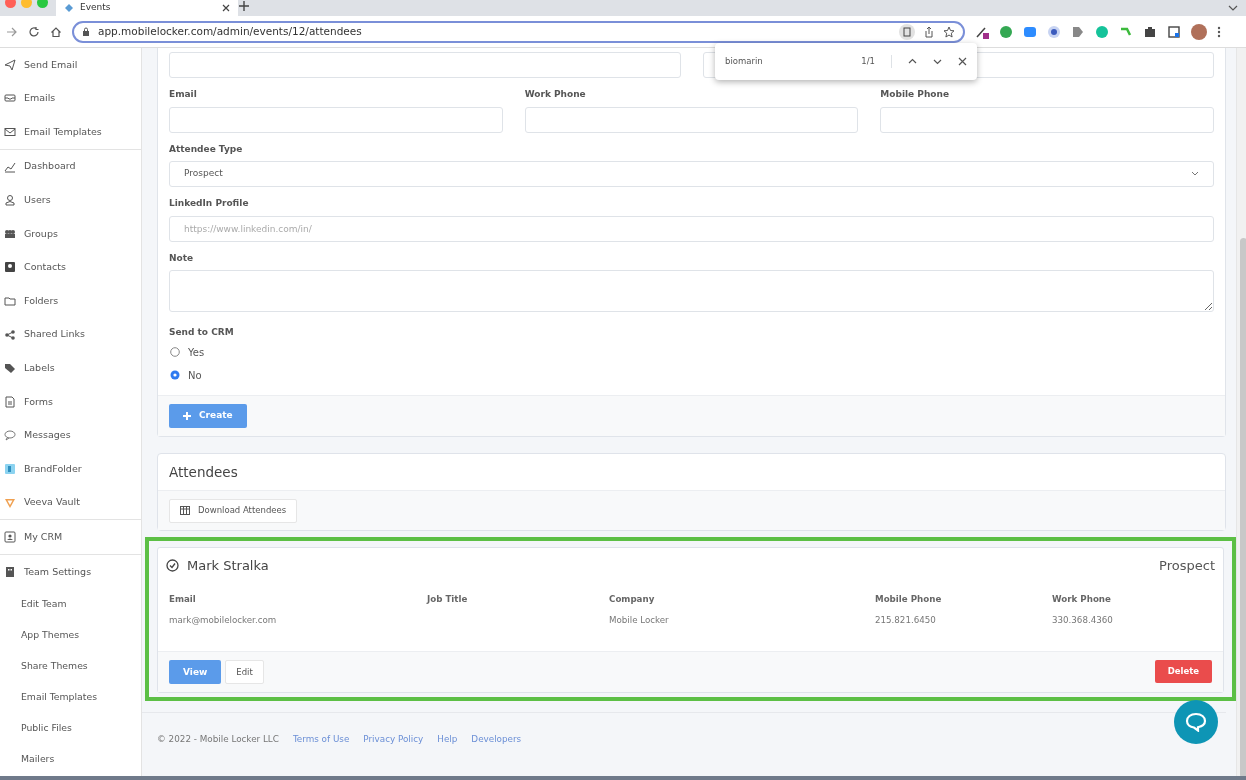 The height and width of the screenshot is (780, 1246). What do you see at coordinates (223, 621) in the screenshot?
I see `field-value: mark@mobilelocker.com` at bounding box center [223, 621].